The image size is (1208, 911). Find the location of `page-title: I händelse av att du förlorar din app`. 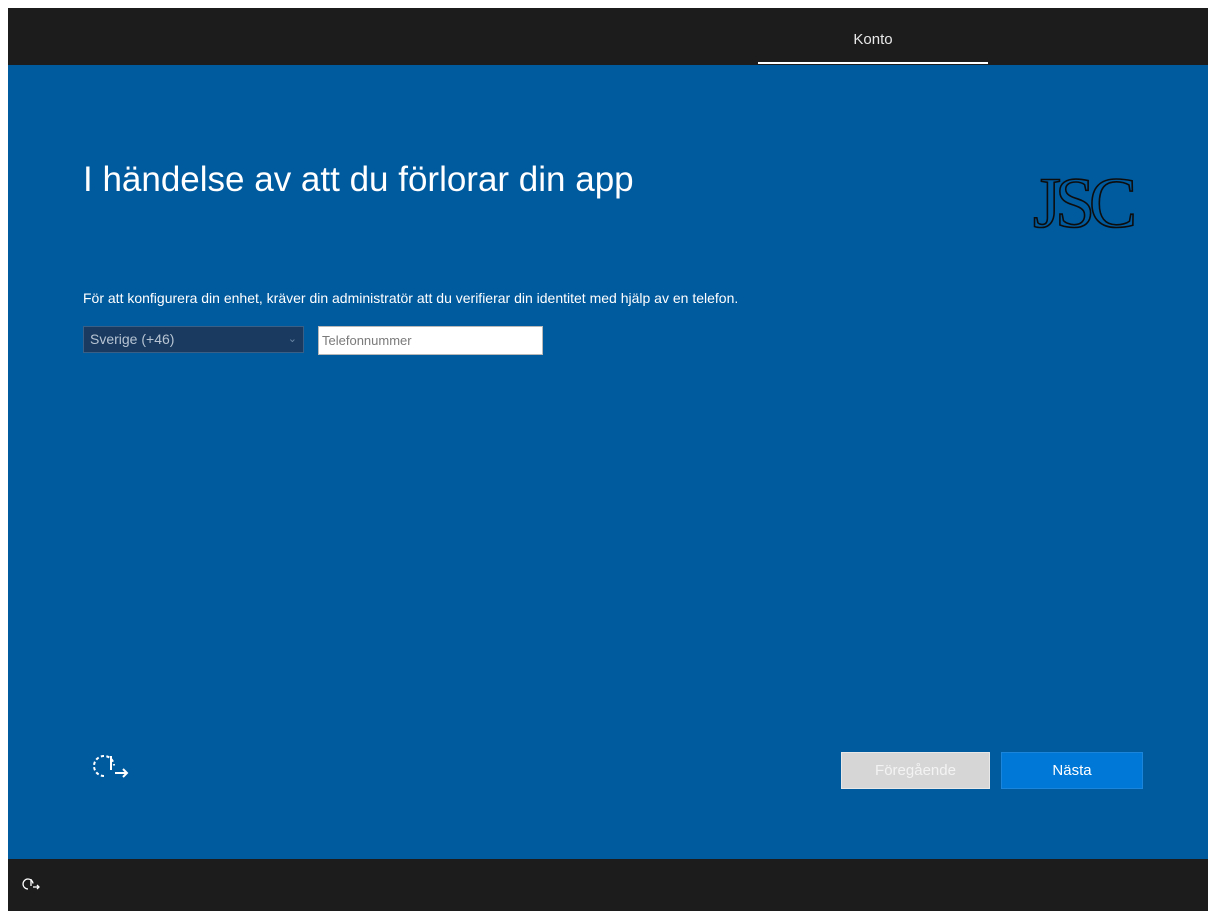

page-title: I händelse av att du förlorar din app is located at coordinates (358, 179).